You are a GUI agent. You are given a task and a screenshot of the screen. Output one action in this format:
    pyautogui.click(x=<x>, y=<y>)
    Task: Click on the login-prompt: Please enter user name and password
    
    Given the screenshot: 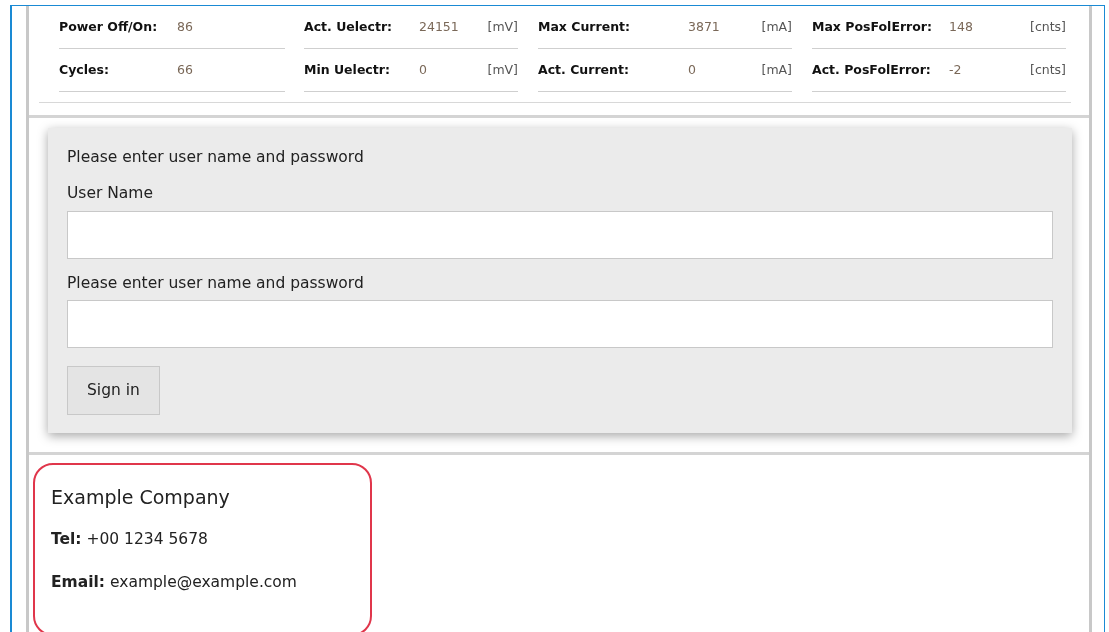 What is the action you would take?
    pyautogui.click(x=216, y=157)
    